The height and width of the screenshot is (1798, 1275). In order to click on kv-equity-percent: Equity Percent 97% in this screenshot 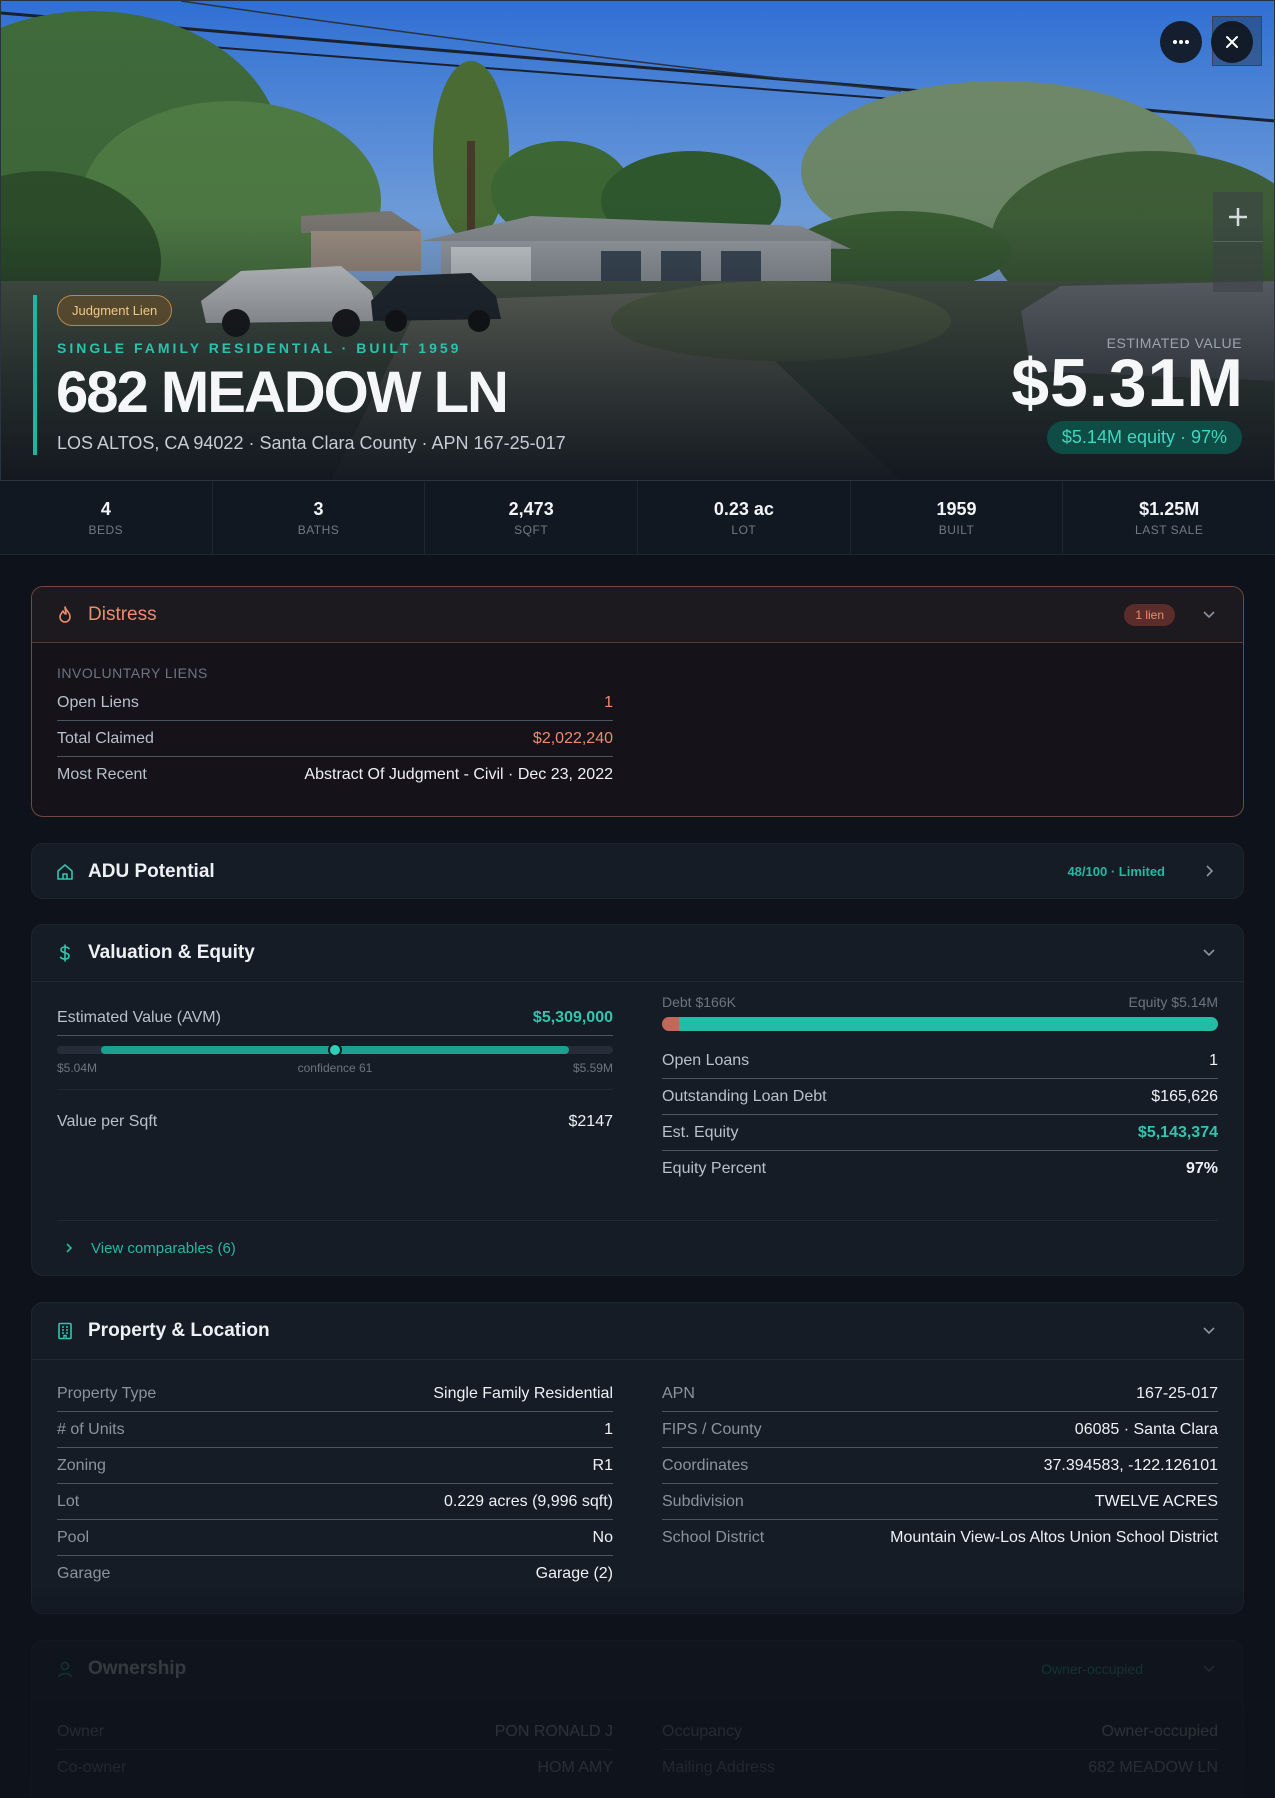, I will do `click(940, 1169)`.